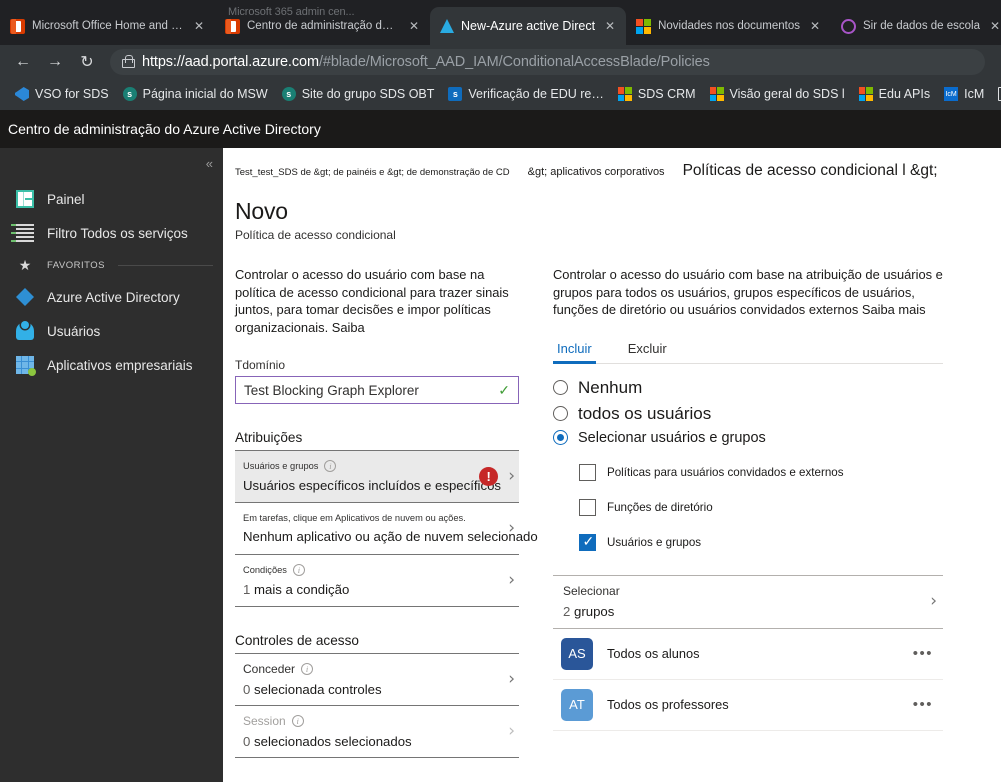 The height and width of the screenshot is (782, 1001). What do you see at coordinates (560, 437) in the screenshot?
I see `radio-icon-selected` at bounding box center [560, 437].